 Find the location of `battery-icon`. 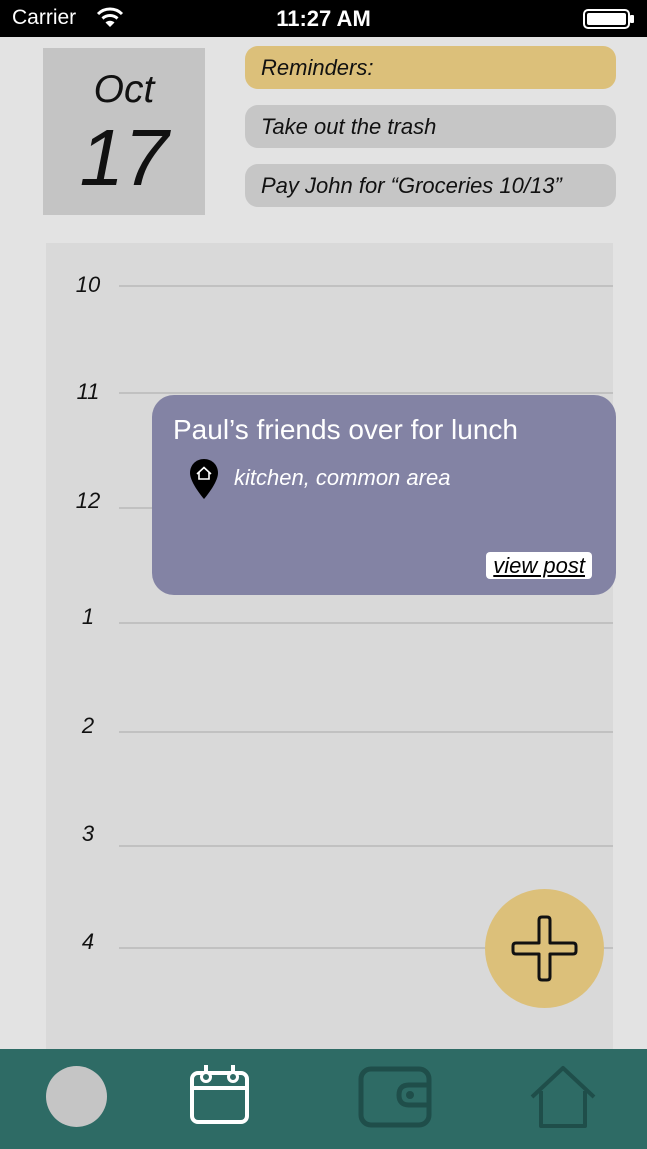

battery-icon is located at coordinates (609, 21).